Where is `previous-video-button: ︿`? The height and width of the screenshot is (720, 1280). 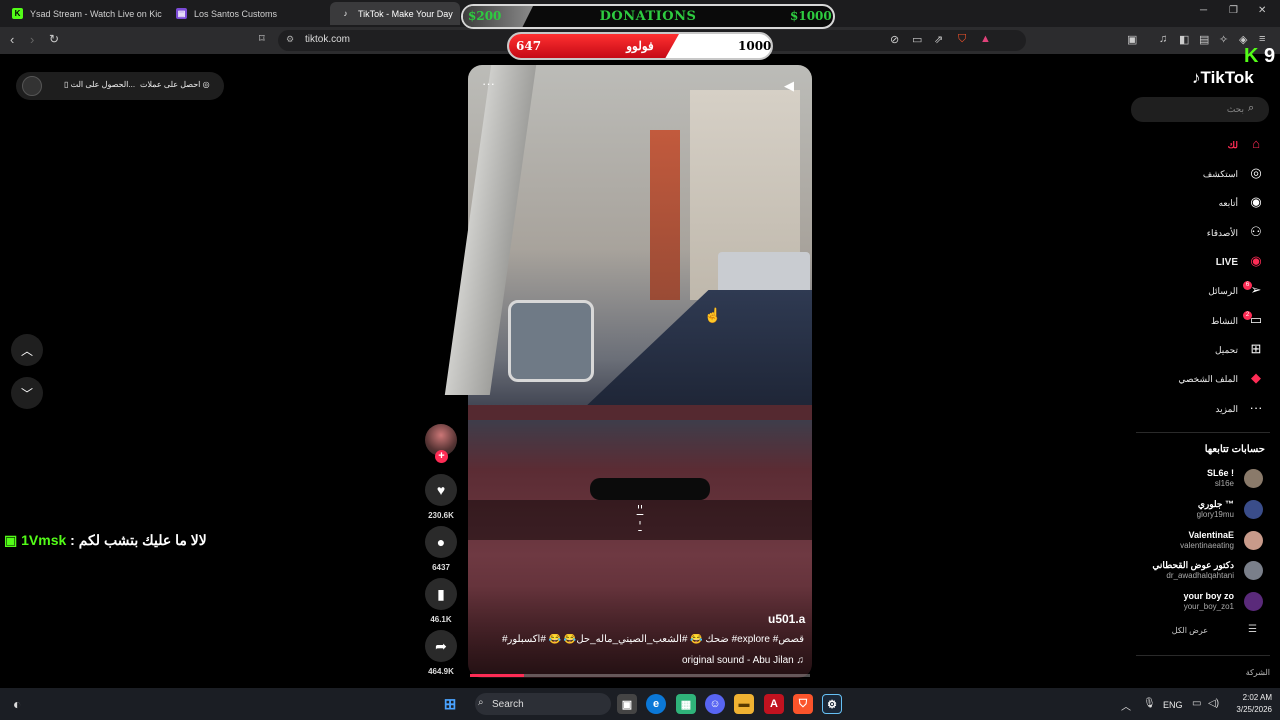
previous-video-button: ︿ is located at coordinates (27, 350).